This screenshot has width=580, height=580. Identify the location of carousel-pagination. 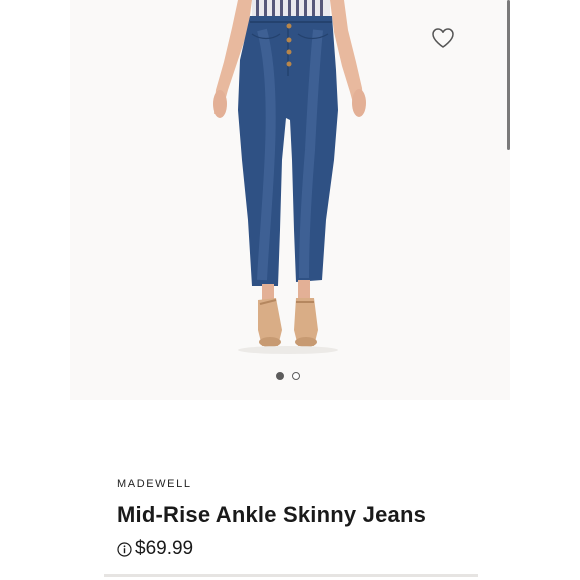
(288, 376).